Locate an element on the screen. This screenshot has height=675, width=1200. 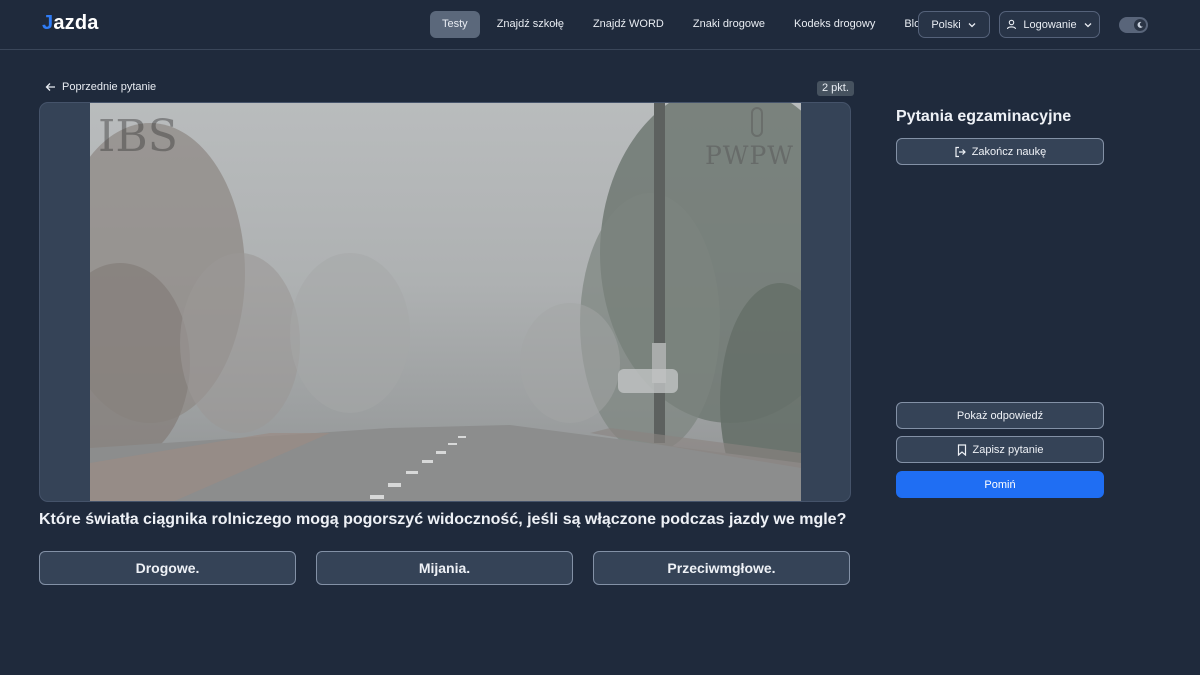
save-question-button: Zapisz pytanie is located at coordinates (1000, 449).